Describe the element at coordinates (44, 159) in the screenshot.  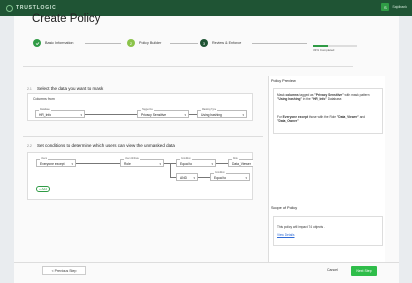
I see `field-caption: Users` at that location.